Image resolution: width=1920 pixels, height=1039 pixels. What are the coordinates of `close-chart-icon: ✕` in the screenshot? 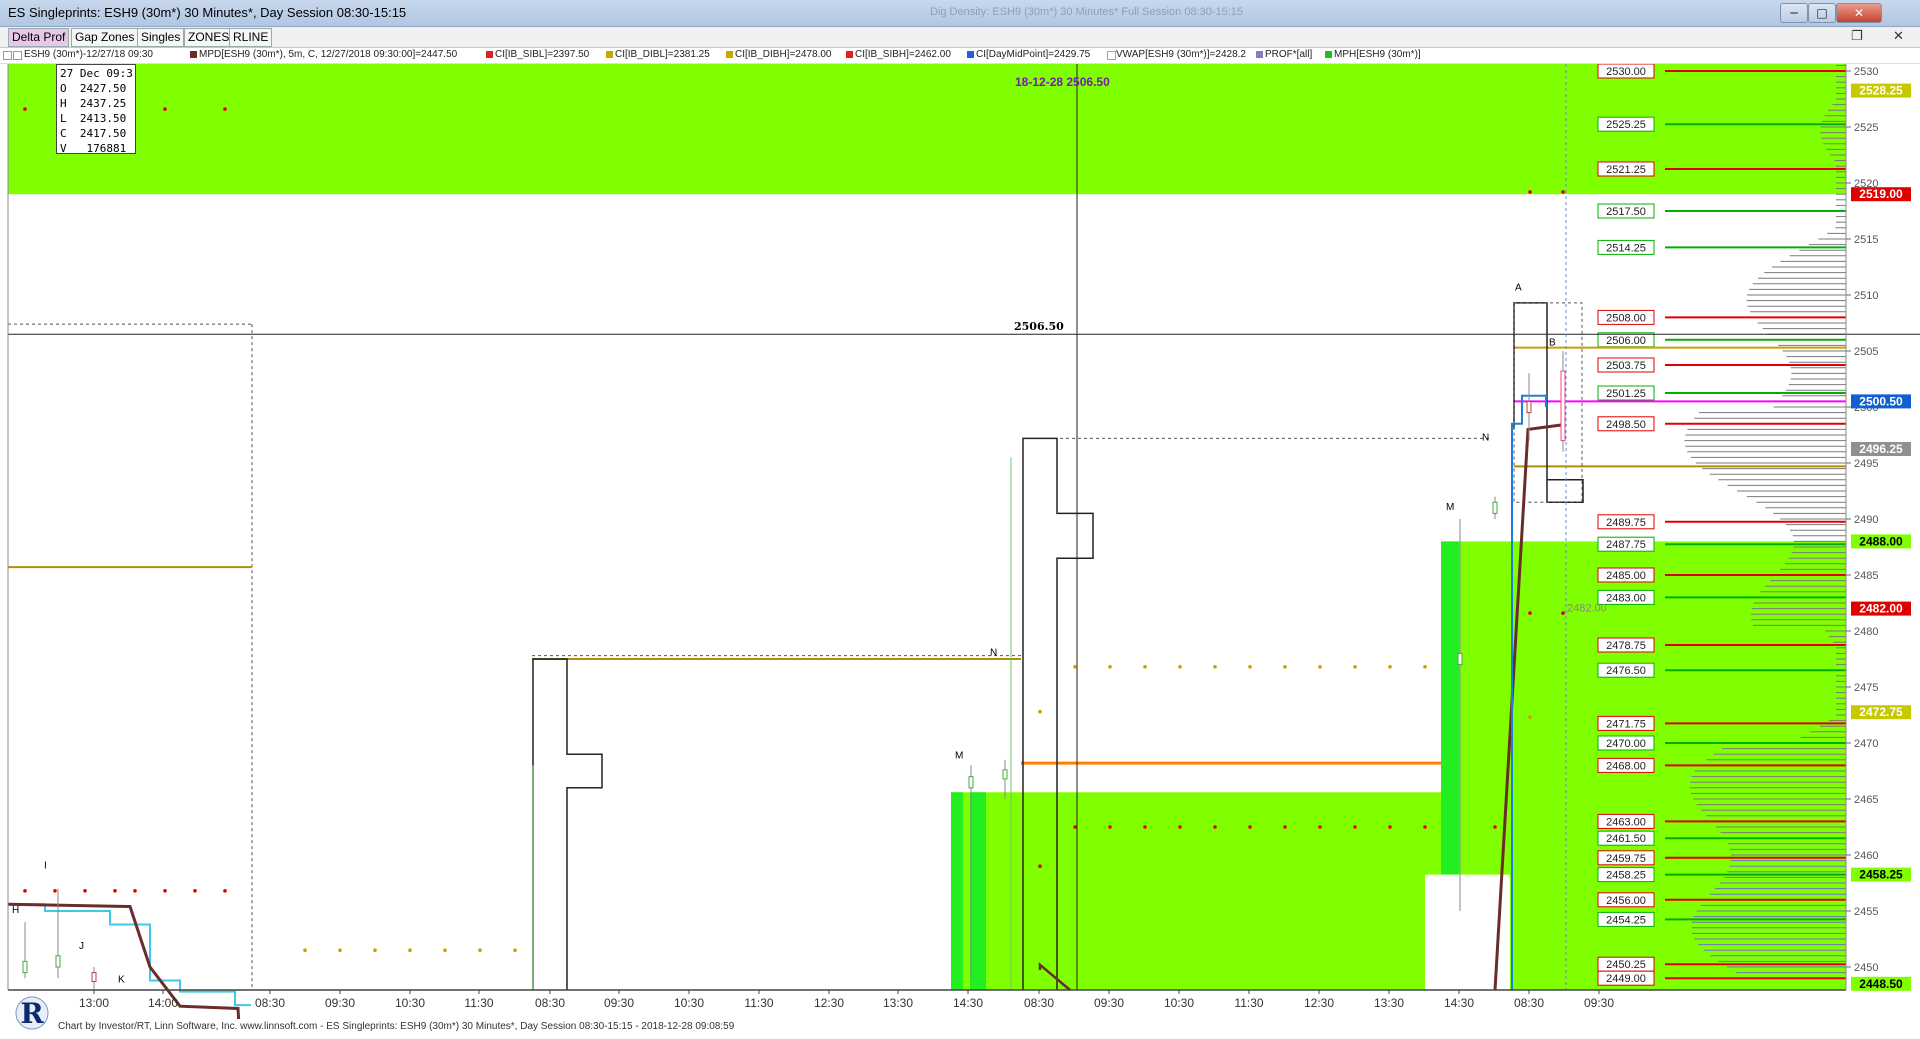 It's located at (1898, 36).